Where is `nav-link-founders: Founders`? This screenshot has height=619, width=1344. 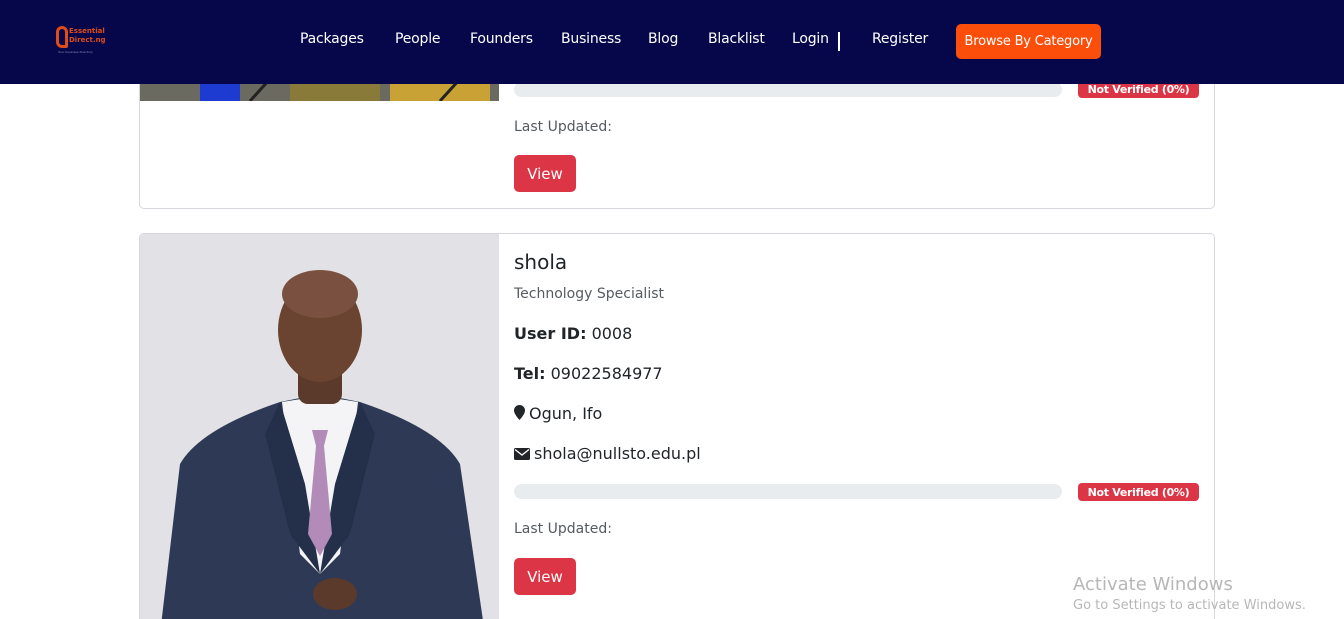
nav-link-founders: Founders is located at coordinates (501, 39).